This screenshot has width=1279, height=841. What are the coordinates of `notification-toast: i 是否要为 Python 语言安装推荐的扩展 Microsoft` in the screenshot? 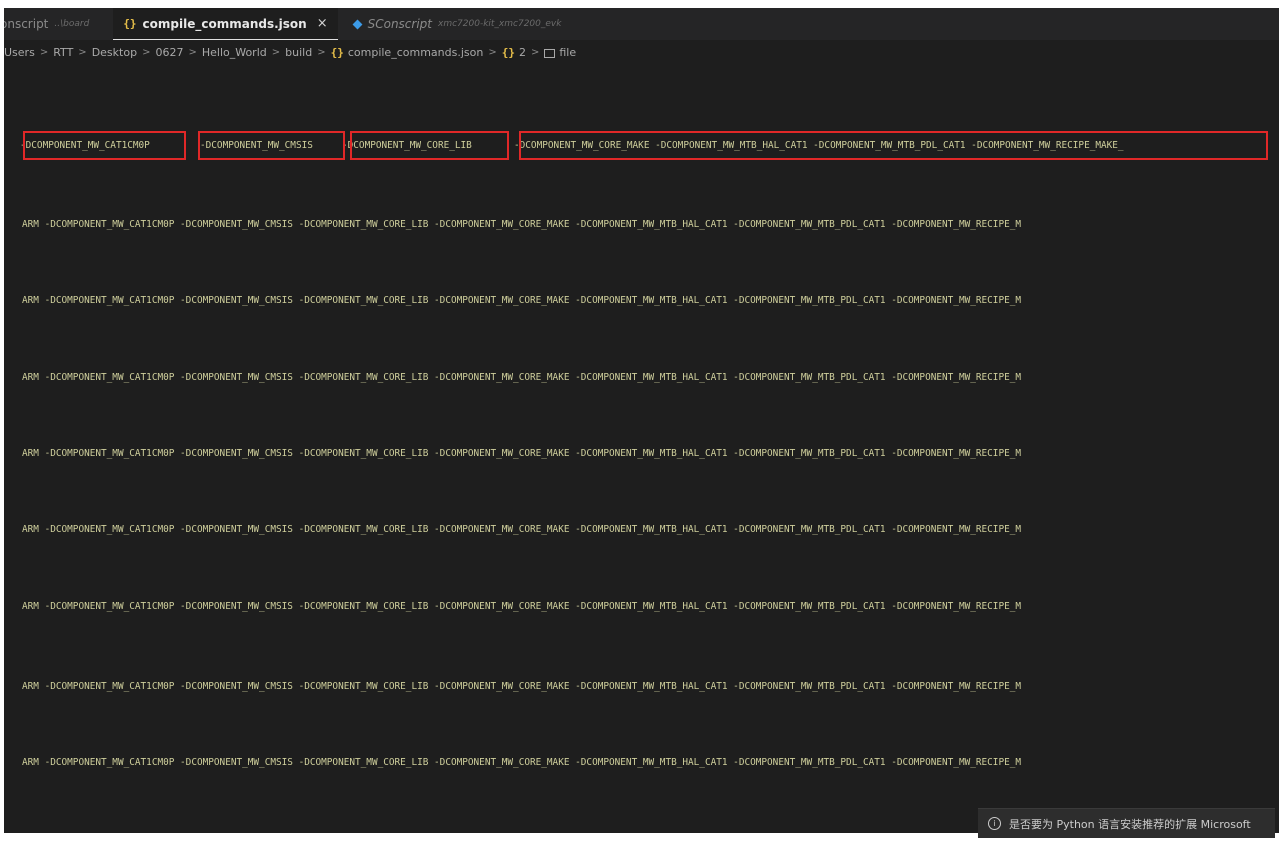 It's located at (1126, 823).